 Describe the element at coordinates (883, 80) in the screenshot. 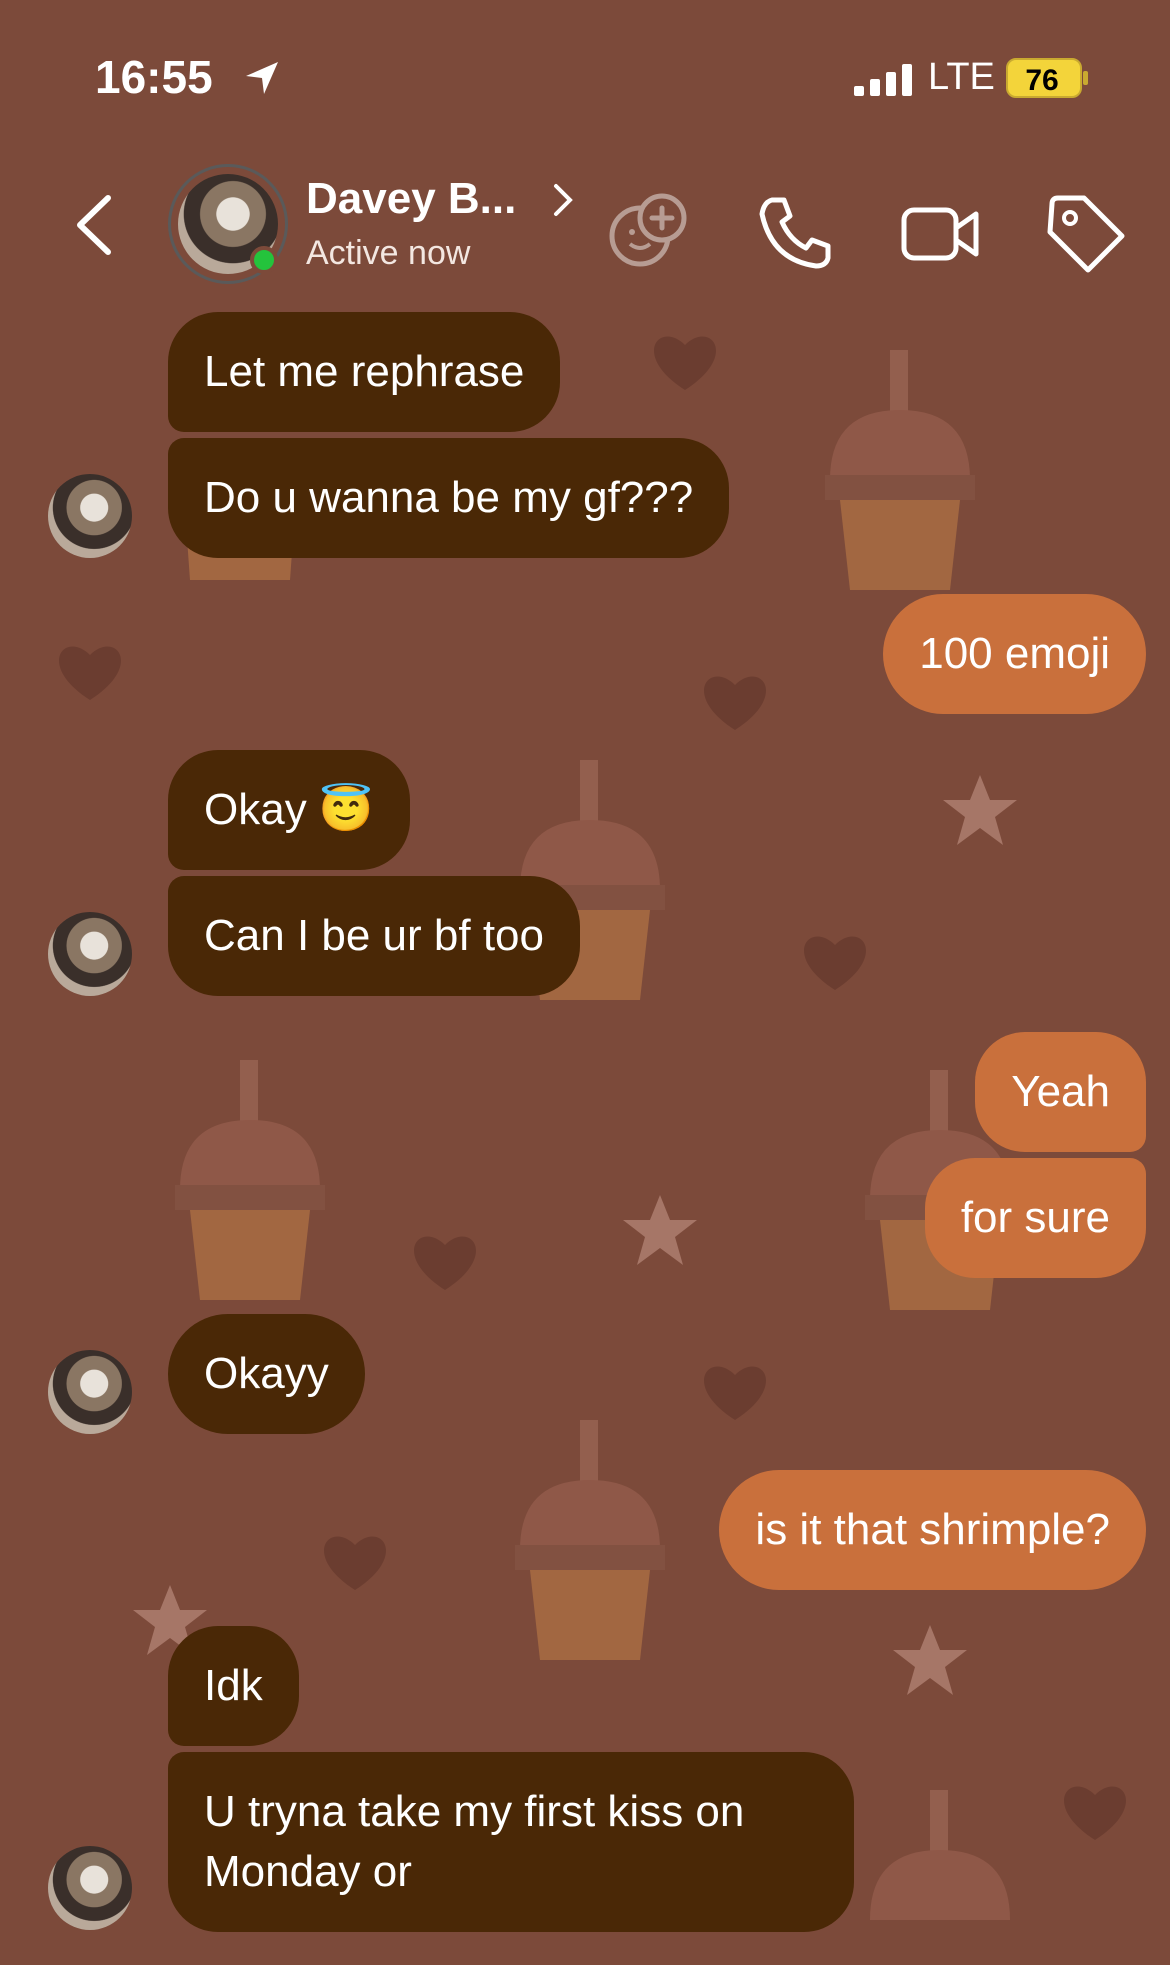

I see `cellular-signal-icon` at that location.